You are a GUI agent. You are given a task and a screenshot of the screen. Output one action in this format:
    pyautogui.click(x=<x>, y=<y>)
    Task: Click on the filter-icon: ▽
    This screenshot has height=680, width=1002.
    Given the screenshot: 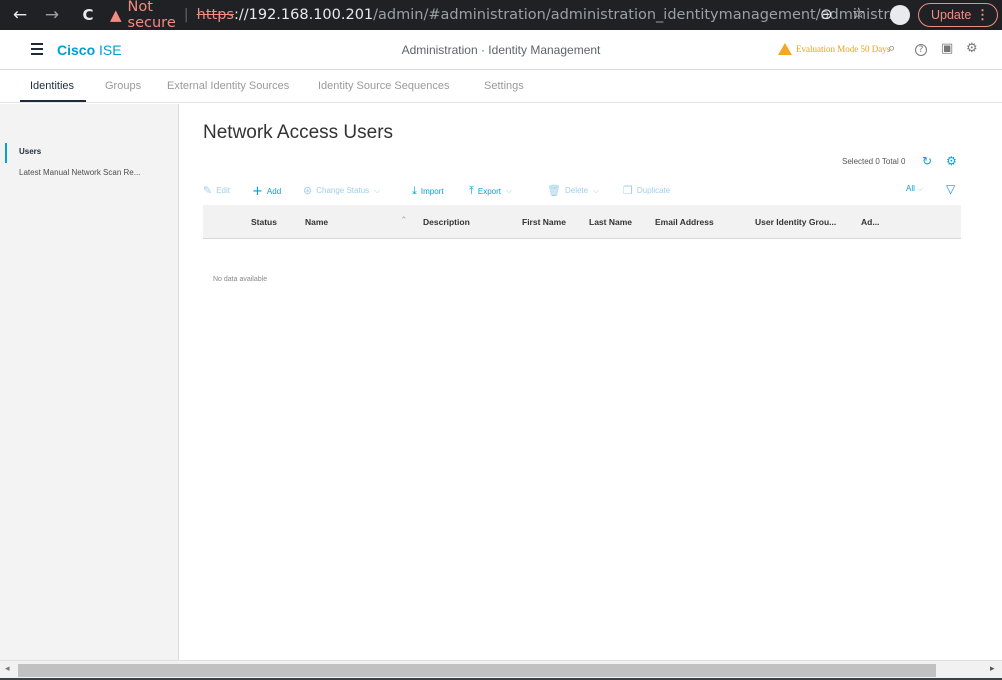 What is the action you would take?
    pyautogui.click(x=950, y=189)
    